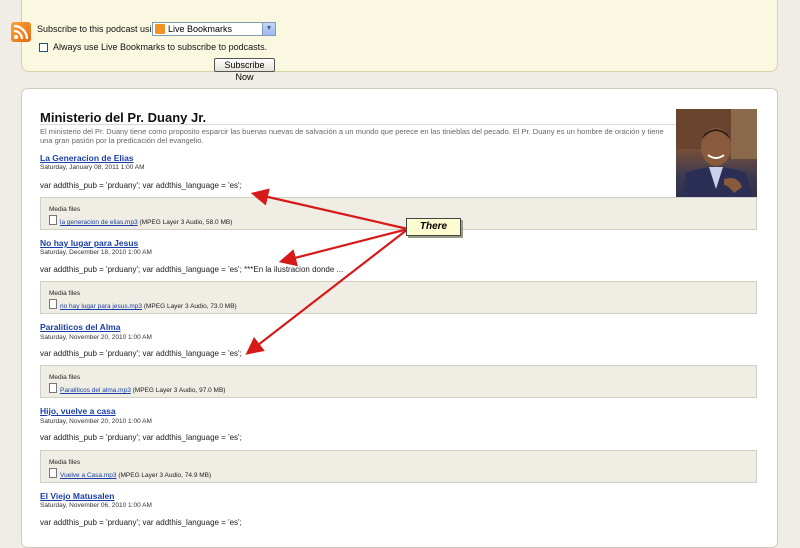  What do you see at coordinates (327, 271) in the screenshot?
I see `annotation-arrows` at bounding box center [327, 271].